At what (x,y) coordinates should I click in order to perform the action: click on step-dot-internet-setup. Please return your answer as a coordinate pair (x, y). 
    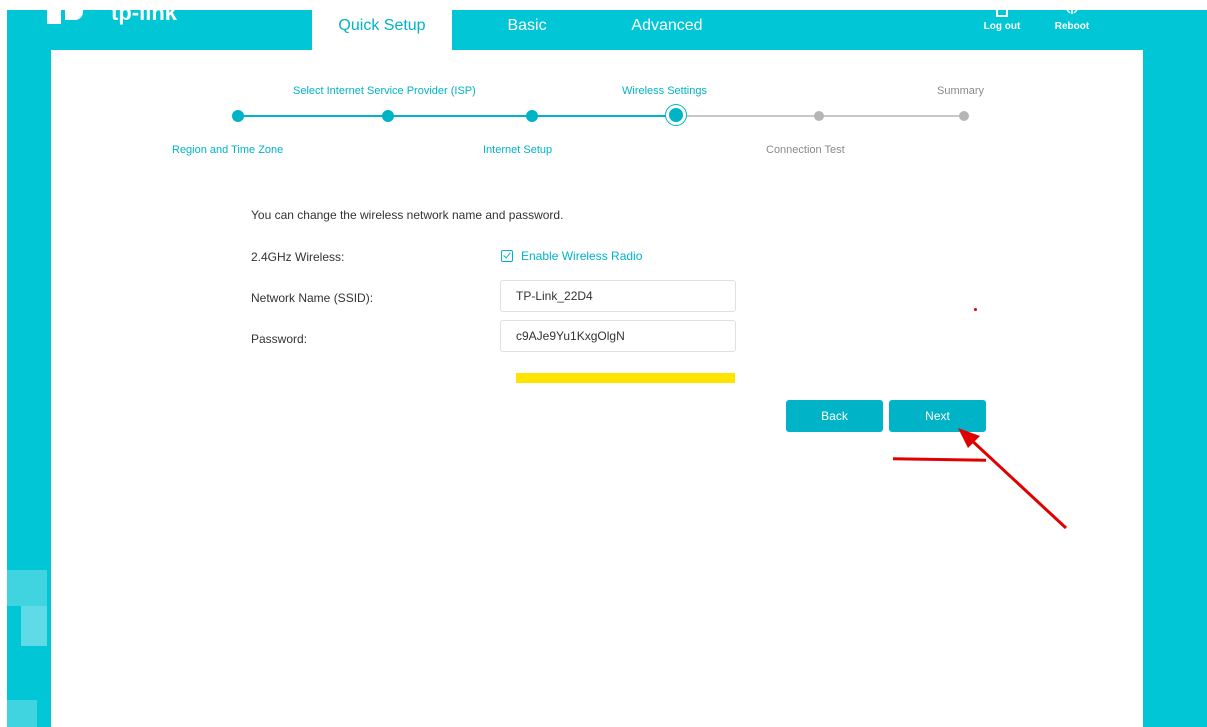
    Looking at the image, I should click on (532, 116).